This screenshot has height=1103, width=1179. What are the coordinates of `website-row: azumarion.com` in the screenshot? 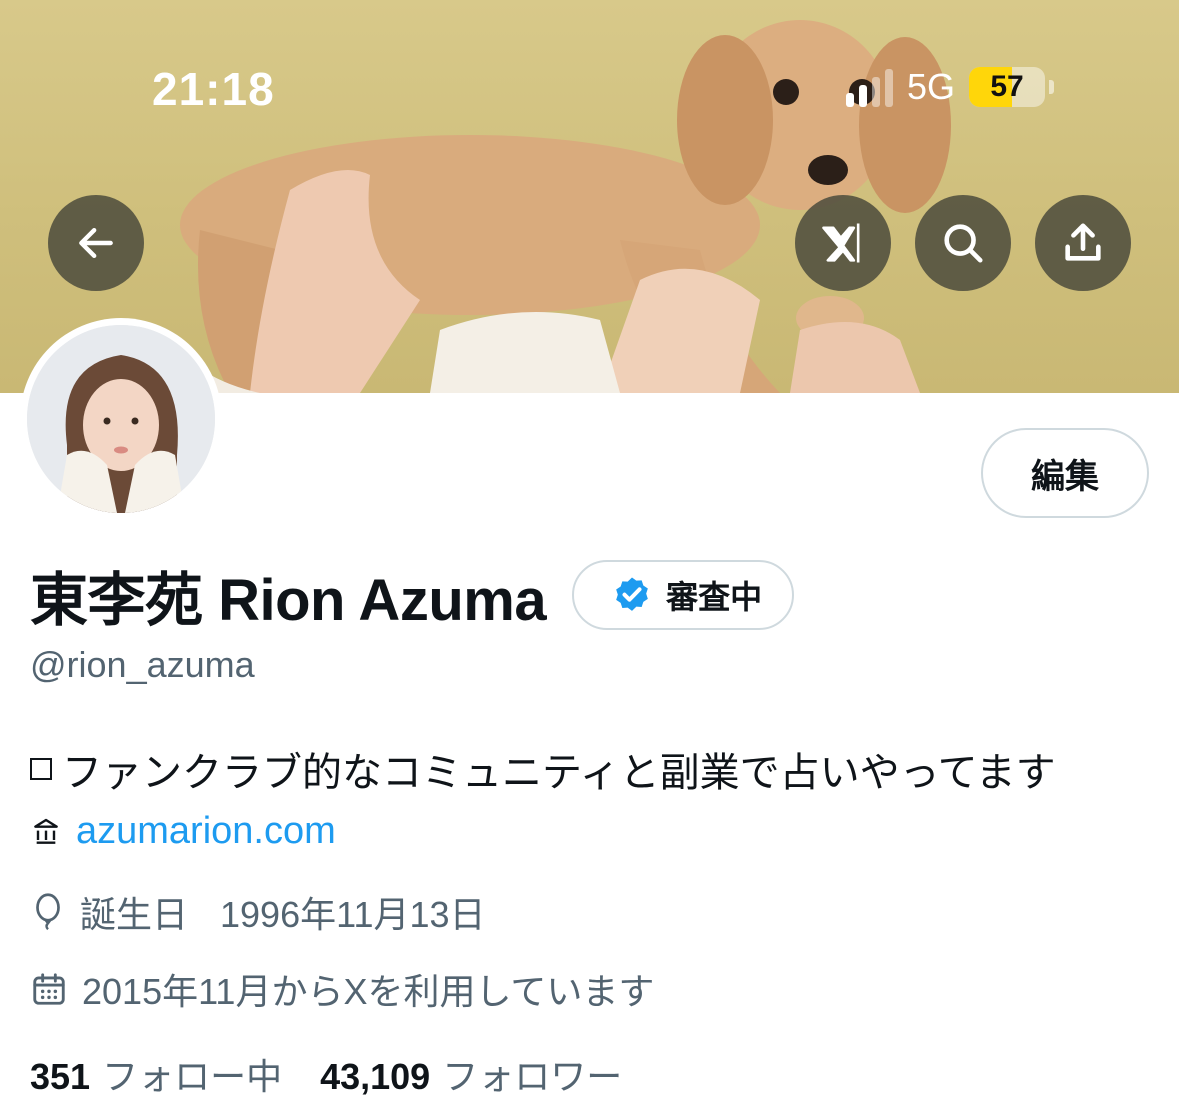 It's located at (183, 831).